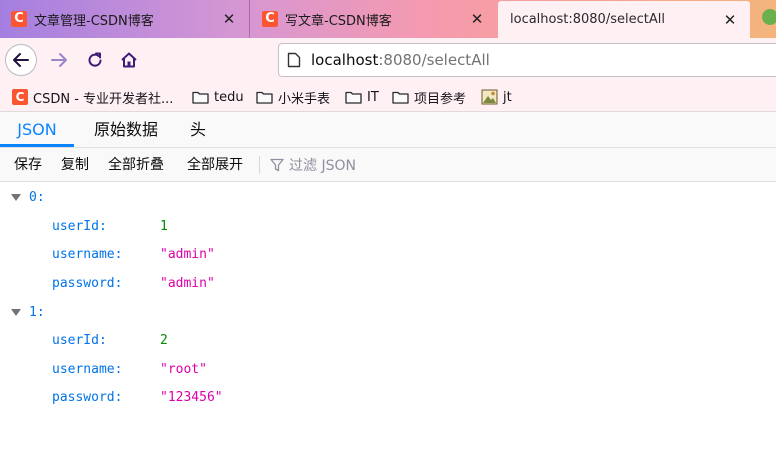 This screenshot has width=776, height=469. What do you see at coordinates (388, 398) in the screenshot?
I see `json-row: password: "123456"` at bounding box center [388, 398].